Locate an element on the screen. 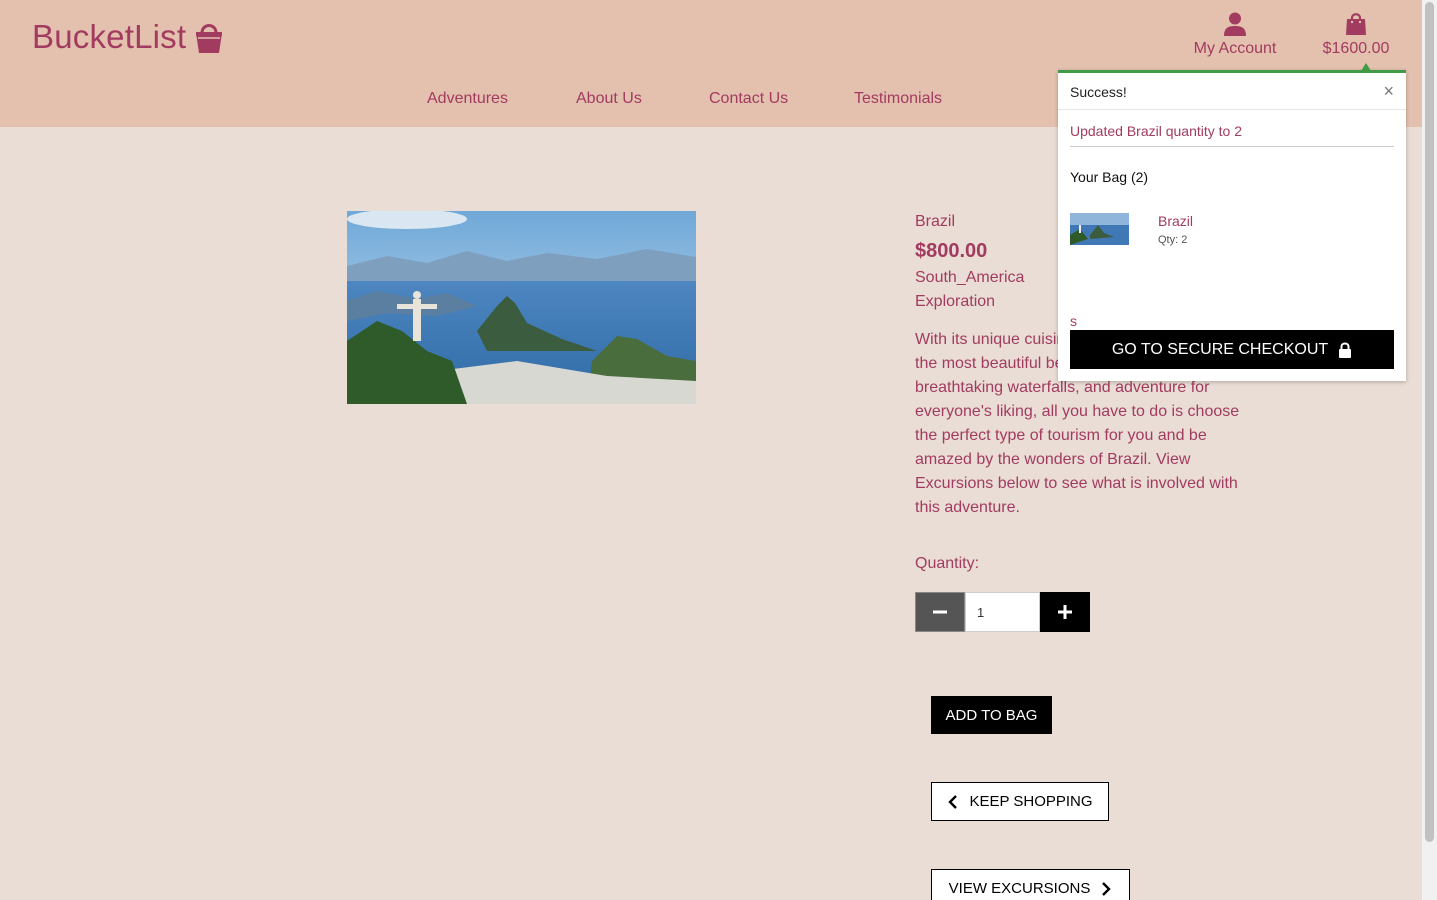  my-account-label: My Account is located at coordinates (1235, 48).